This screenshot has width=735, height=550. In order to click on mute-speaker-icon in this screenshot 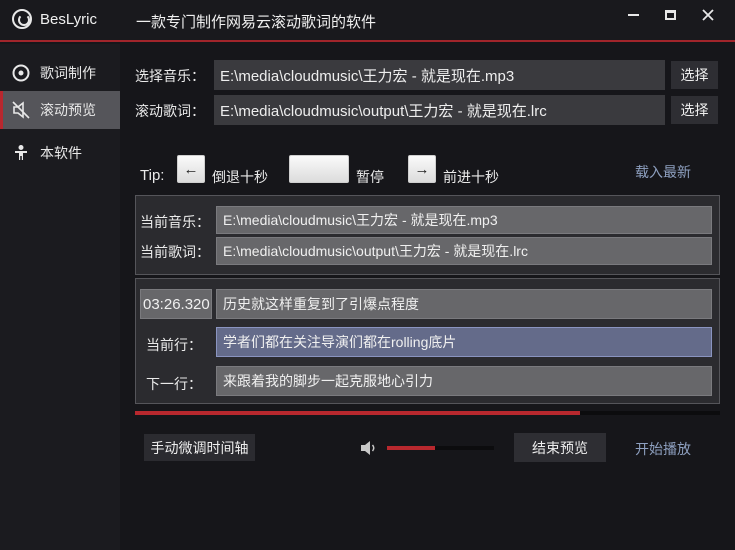, I will do `click(21, 110)`.